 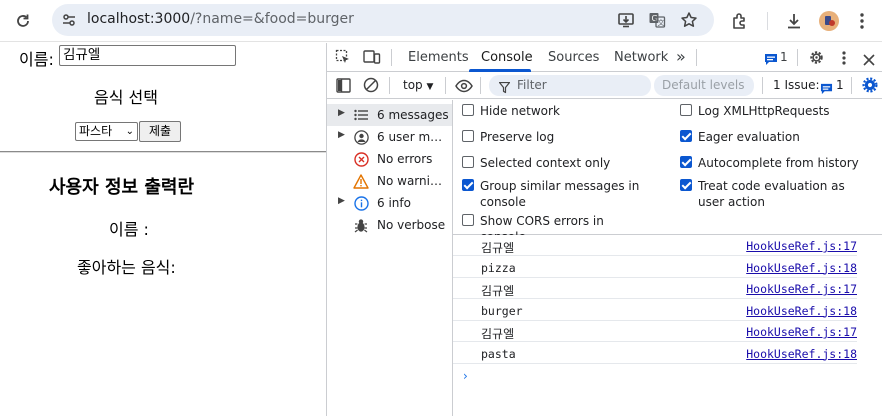 I want to click on warning-icon, so click(x=361, y=181).